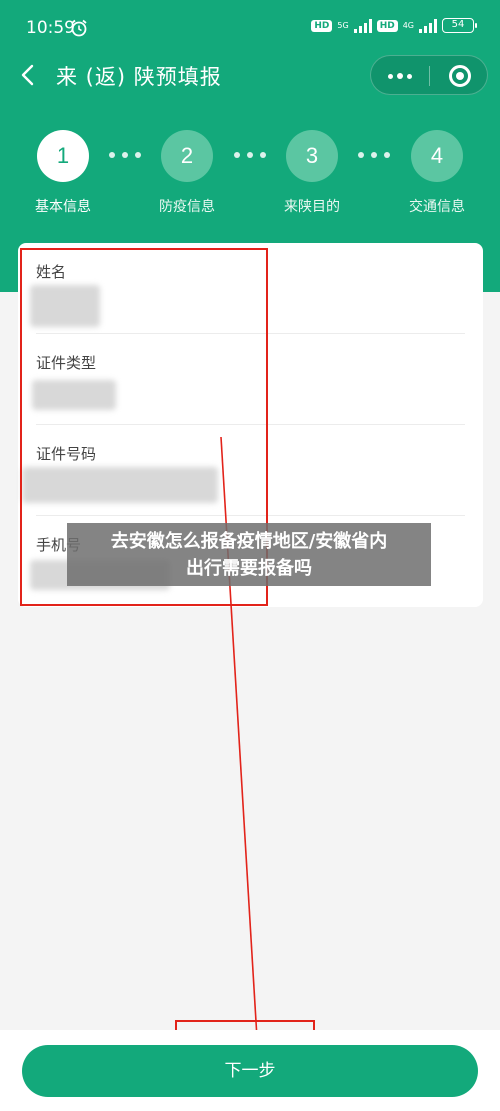  Describe the element at coordinates (249, 554) in the screenshot. I see `watermark-caption: 去安徽怎么报备疫情地区/安徽省内 出行需要报备吗` at that location.